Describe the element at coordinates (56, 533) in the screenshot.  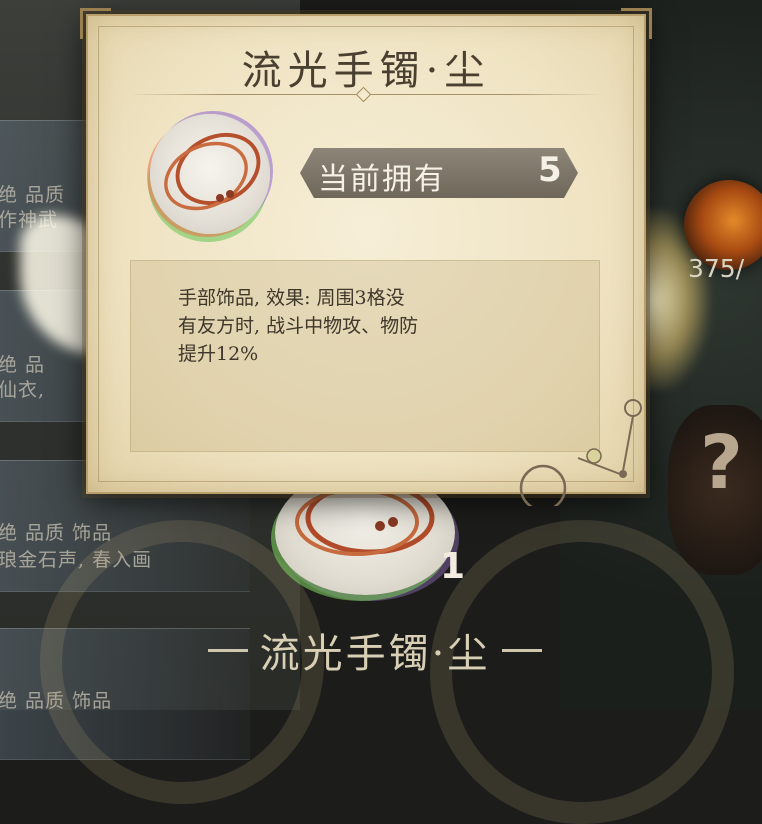
I see `list-item-line: 绝 品质 饰品` at that location.